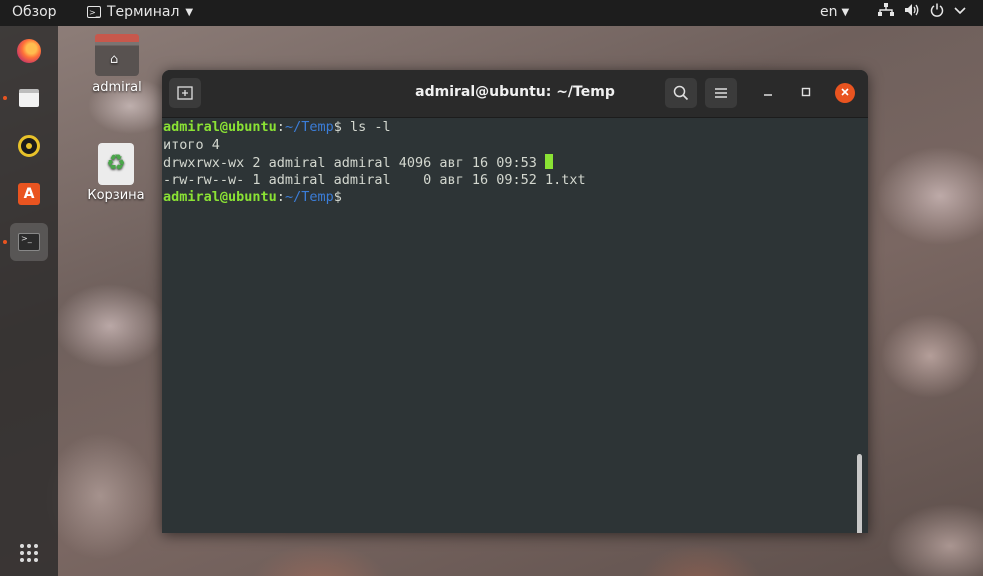 Image resolution: width=983 pixels, height=576 pixels. I want to click on minimize-icon, so click(768, 95).